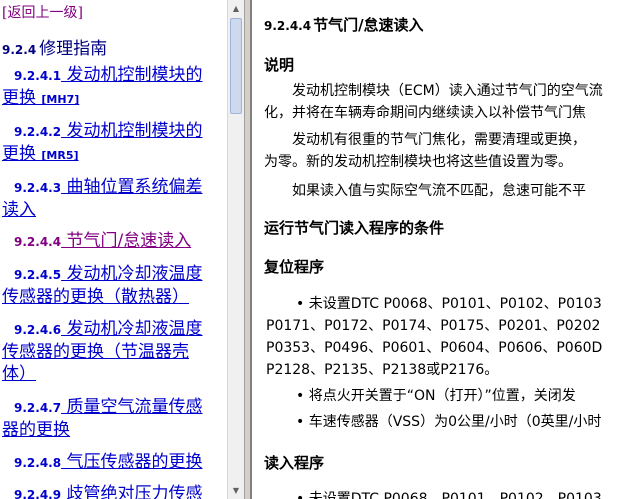 Image resolution: width=629 pixels, height=499 pixels. Describe the element at coordinates (19, 50) in the screenshot. I see `section-number: 9.2.4` at that location.